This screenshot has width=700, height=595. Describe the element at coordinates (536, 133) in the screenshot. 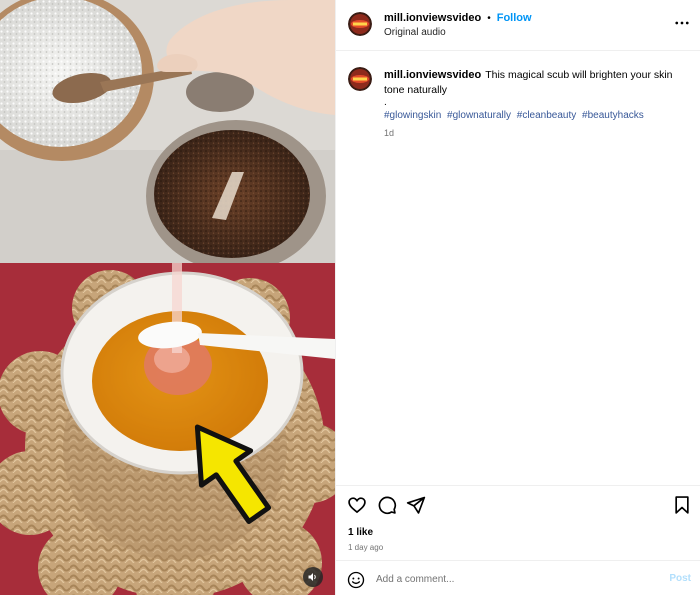

I see `caption-timestamp: 1d` at that location.